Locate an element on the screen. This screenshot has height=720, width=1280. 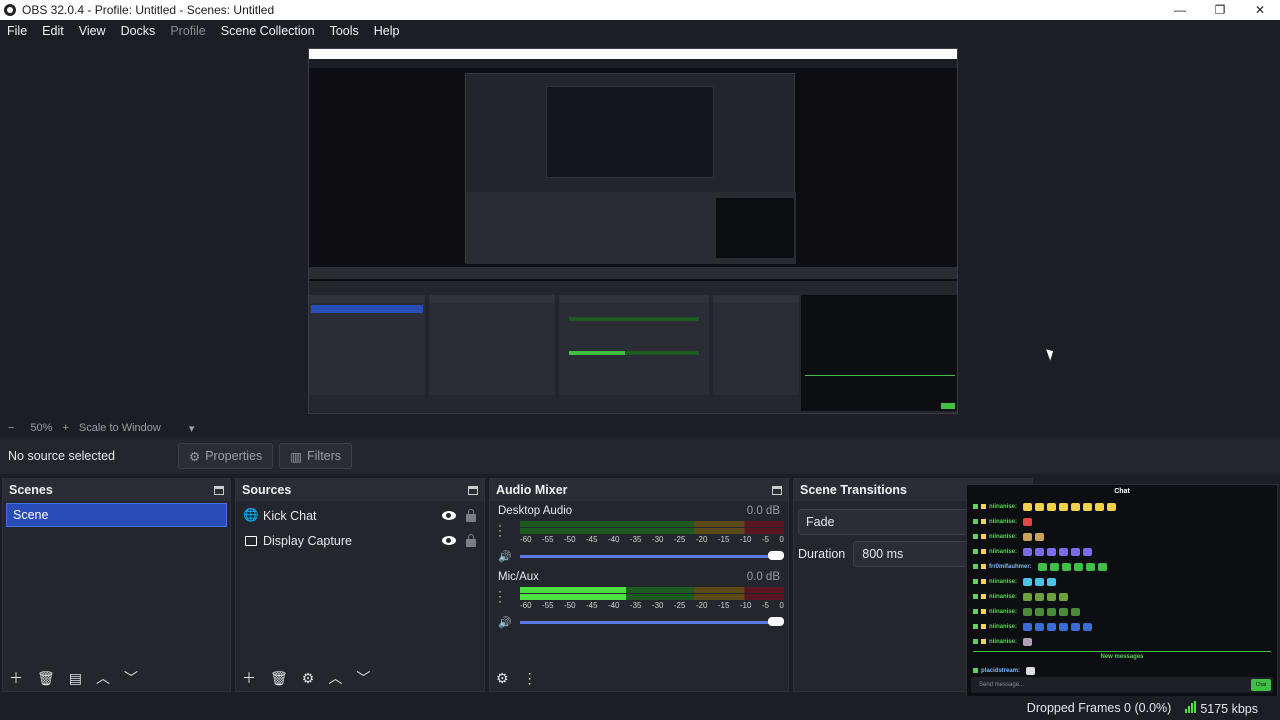
source-item-display-capture: Display Capture is located at coordinates (360, 540).